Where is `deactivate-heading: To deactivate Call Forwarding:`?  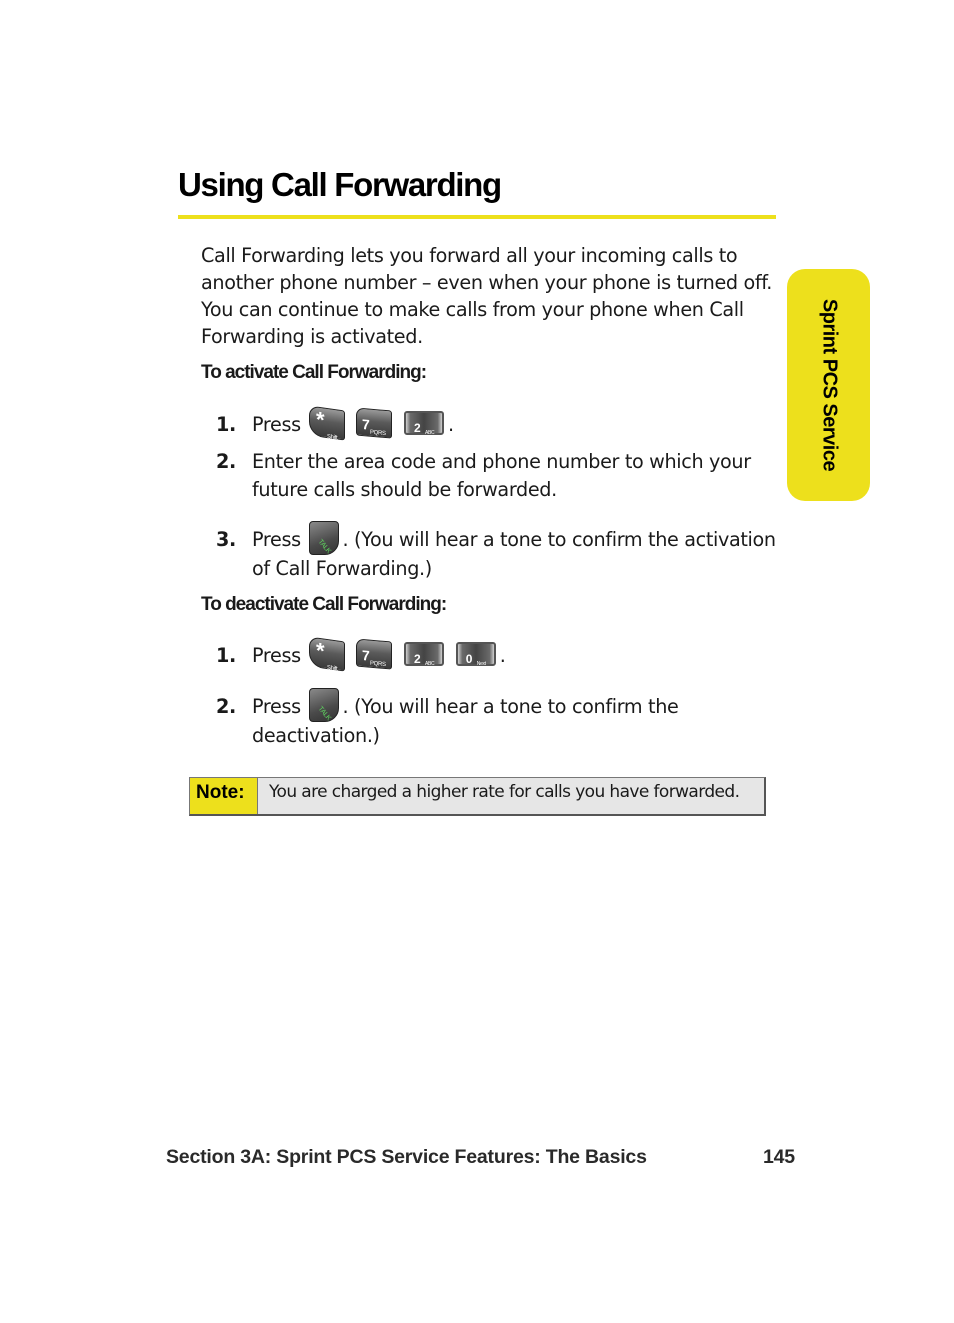 deactivate-heading: To deactivate Call Forwarding: is located at coordinates (324, 604).